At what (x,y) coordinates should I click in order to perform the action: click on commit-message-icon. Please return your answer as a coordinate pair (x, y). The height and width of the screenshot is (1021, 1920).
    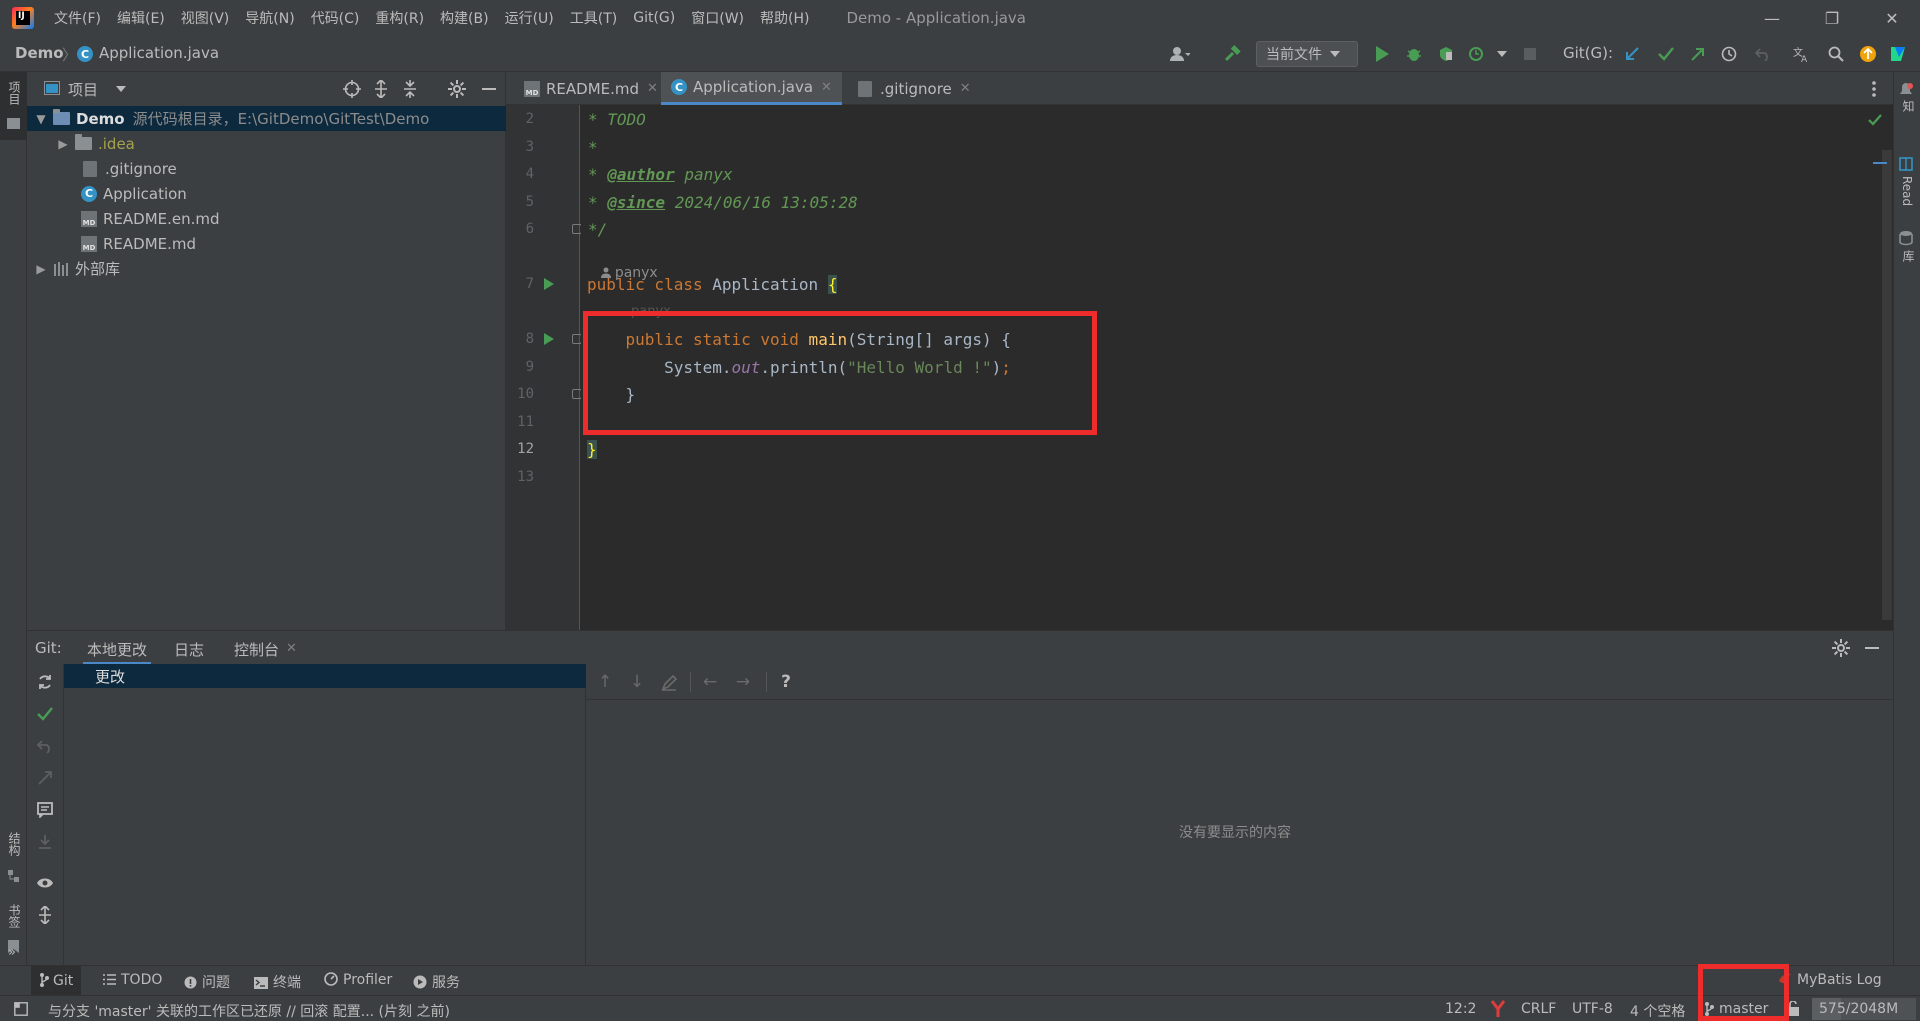
    Looking at the image, I should click on (45, 810).